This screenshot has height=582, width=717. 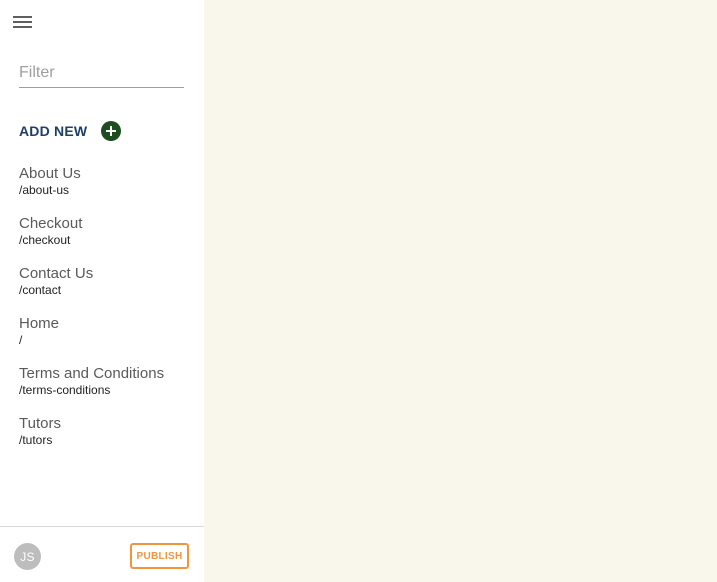 What do you see at coordinates (109, 290) in the screenshot?
I see `page-item-contact-us: Contact Us /contact` at bounding box center [109, 290].